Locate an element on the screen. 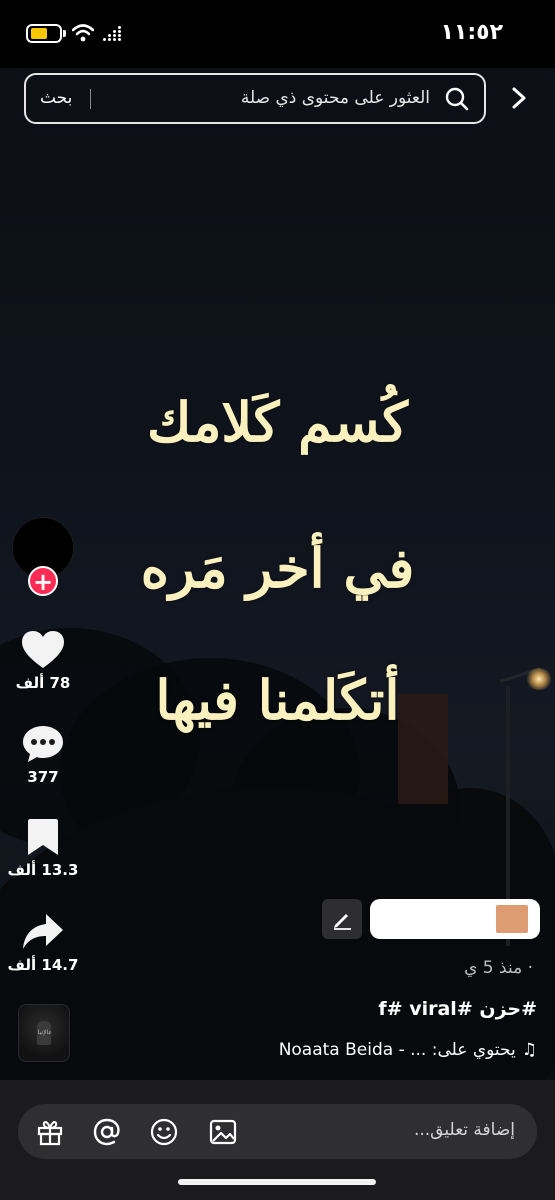 The height and width of the screenshot is (1200, 555). mention-icon is located at coordinates (107, 1132).